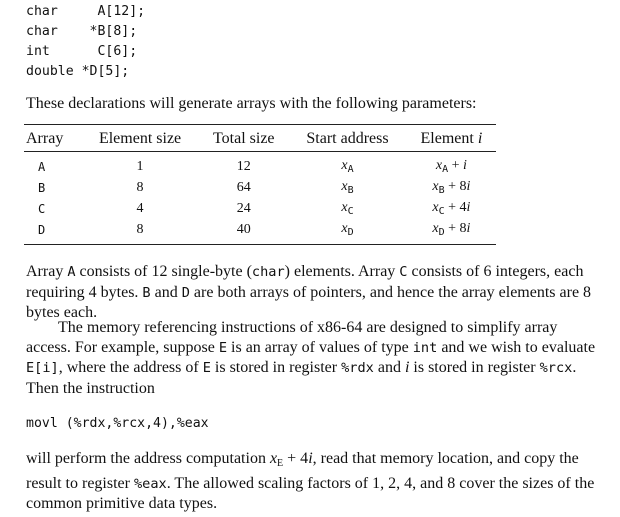 The image size is (620, 517). I want to click on cell-total-size: 24, so click(243, 208).